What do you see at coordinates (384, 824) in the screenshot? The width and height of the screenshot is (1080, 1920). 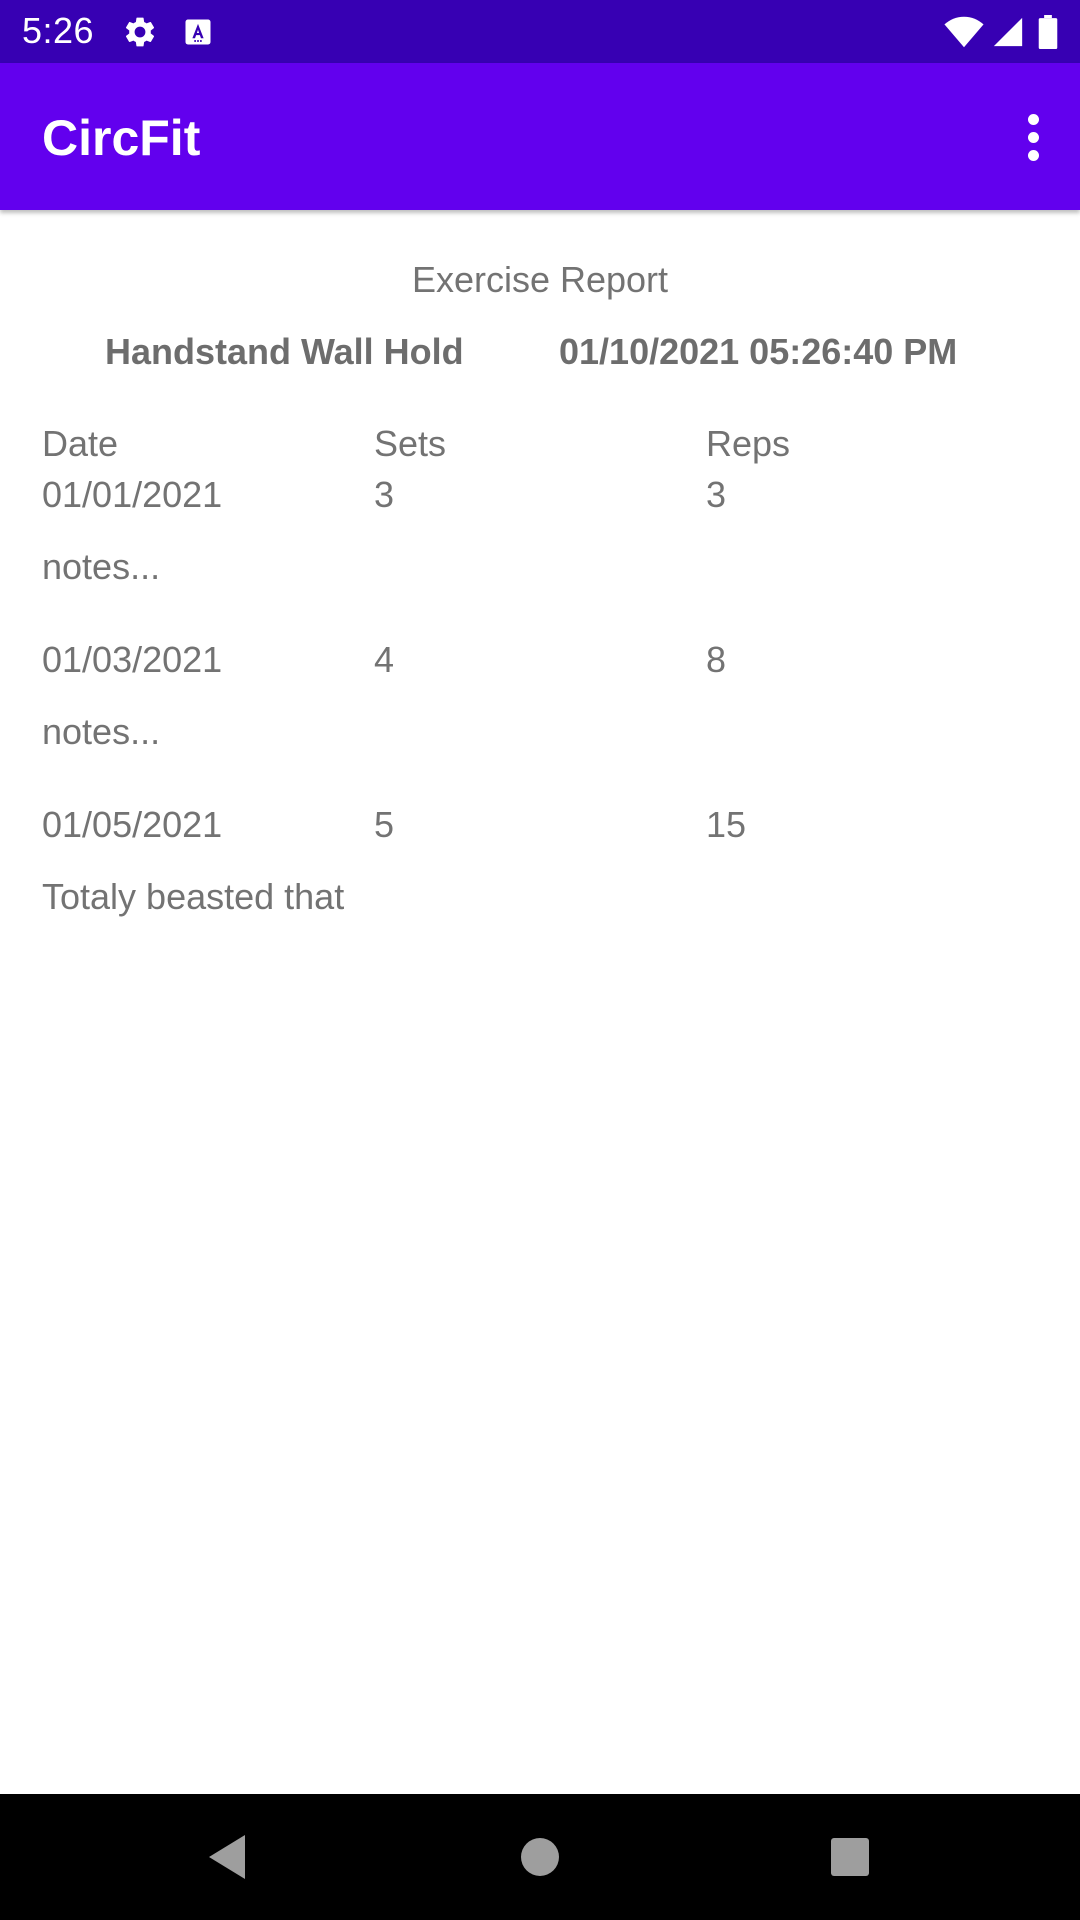 I see `entry-sets: 5` at bounding box center [384, 824].